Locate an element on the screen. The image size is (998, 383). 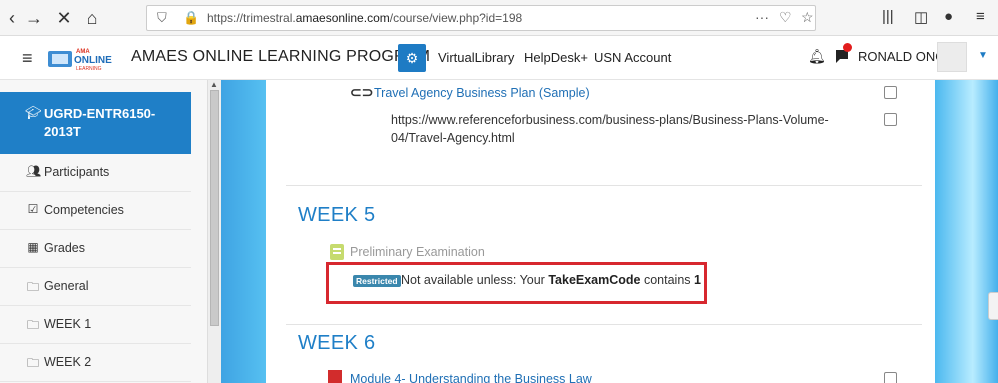
sidebar-item-grades: ▦ Grades is located at coordinates (95, 249).